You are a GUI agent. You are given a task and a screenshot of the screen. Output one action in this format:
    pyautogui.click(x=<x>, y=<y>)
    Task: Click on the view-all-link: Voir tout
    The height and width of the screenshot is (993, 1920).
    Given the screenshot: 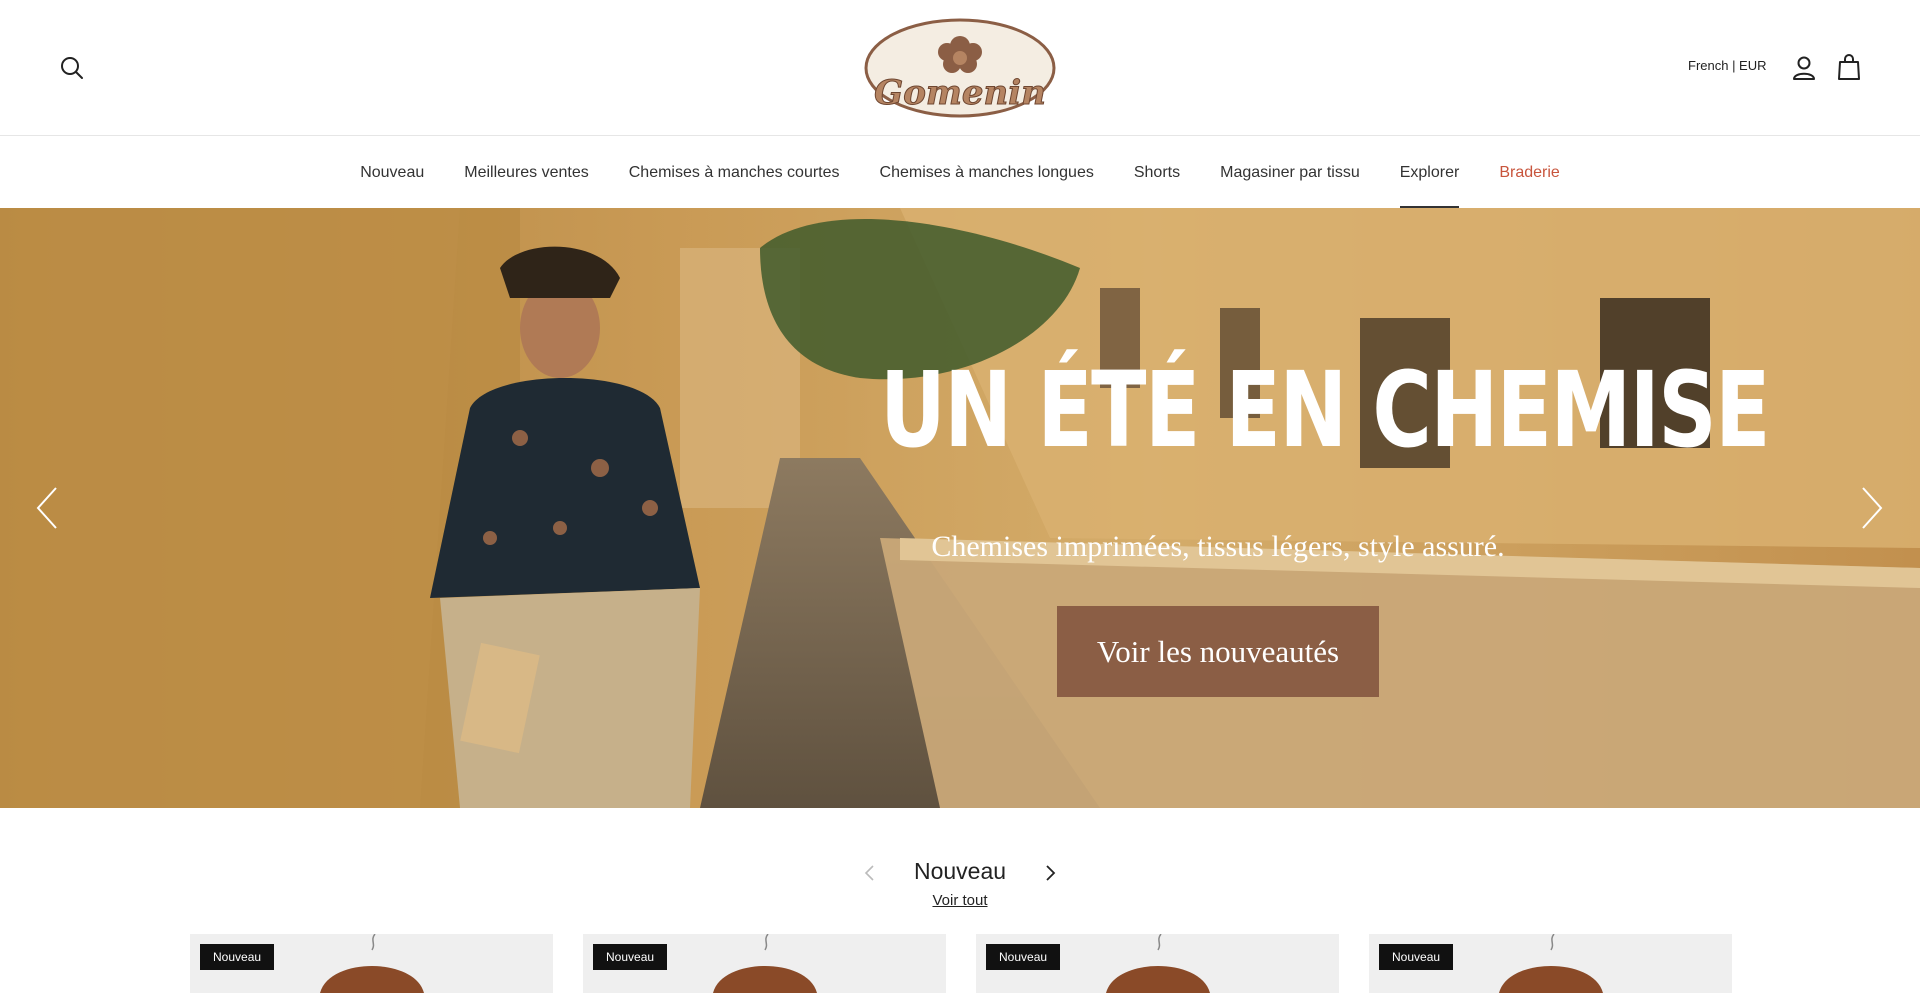 What is the action you would take?
    pyautogui.click(x=960, y=900)
    